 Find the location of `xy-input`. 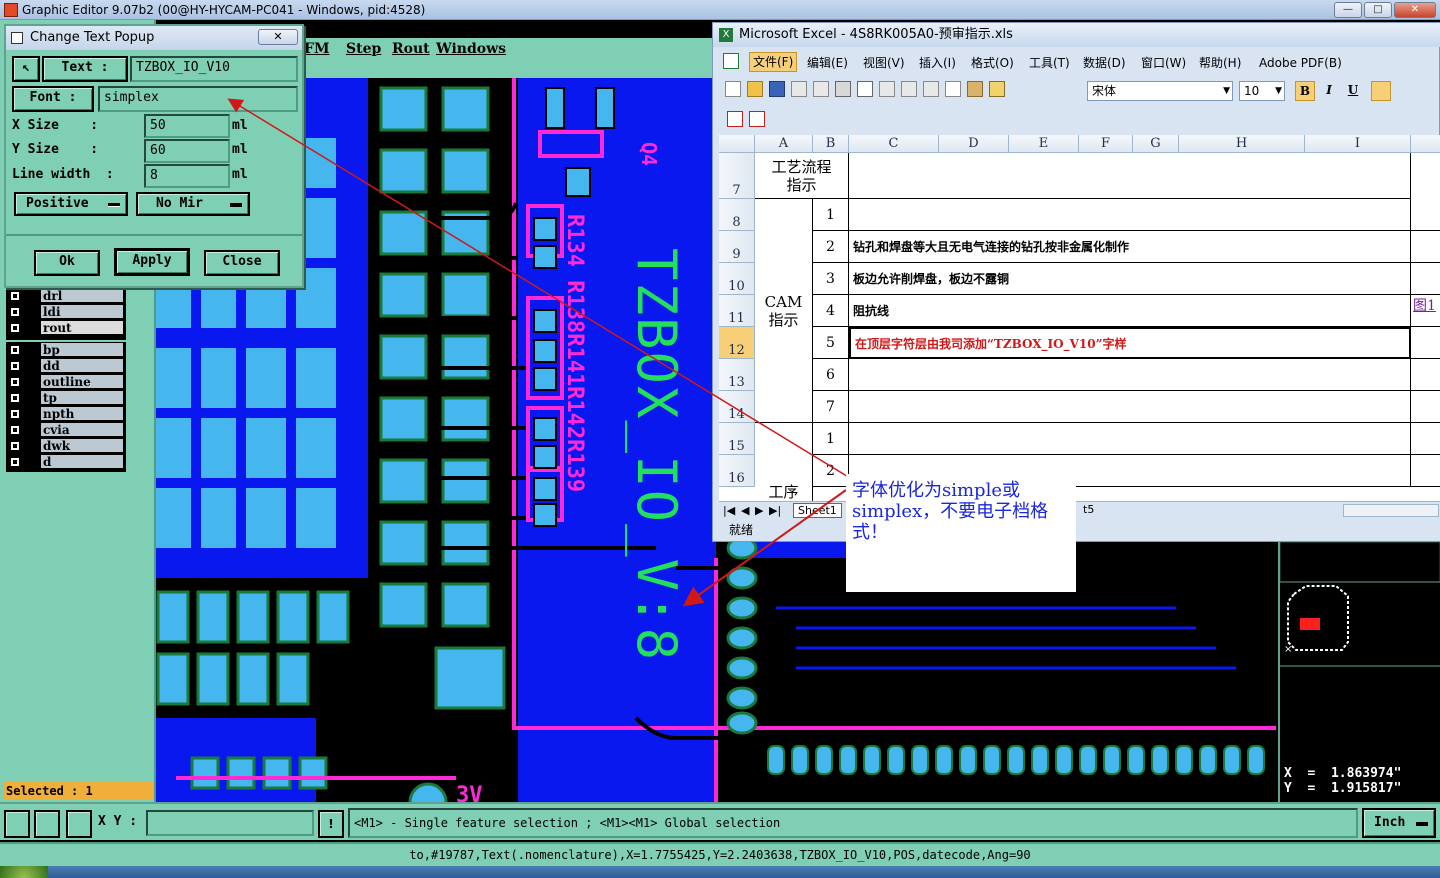

xy-input is located at coordinates (230, 823).